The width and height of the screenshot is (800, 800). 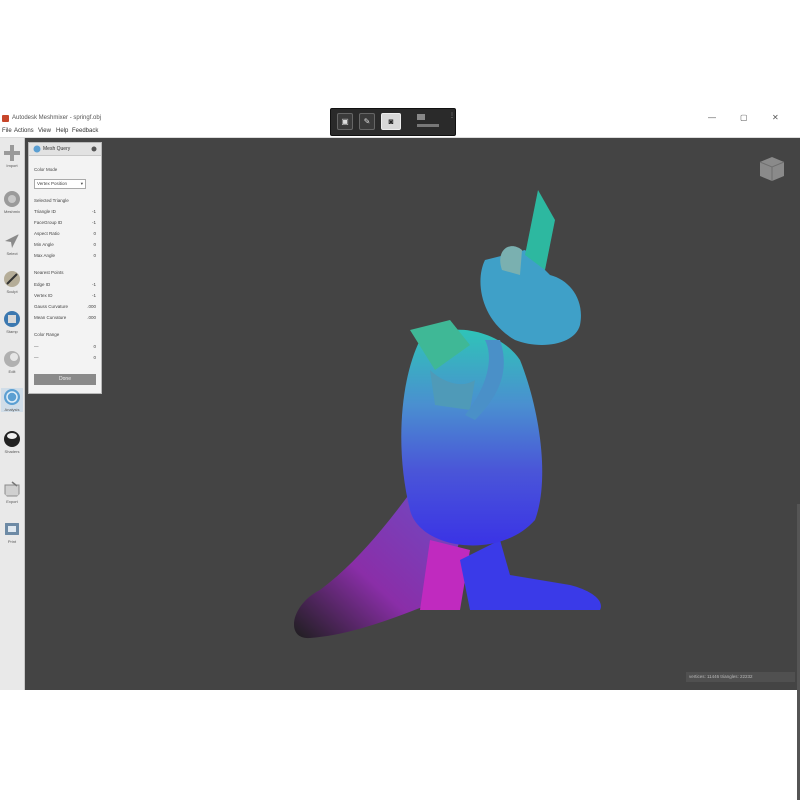 What do you see at coordinates (12, 241) in the screenshot?
I see `select-icon` at bounding box center [12, 241].